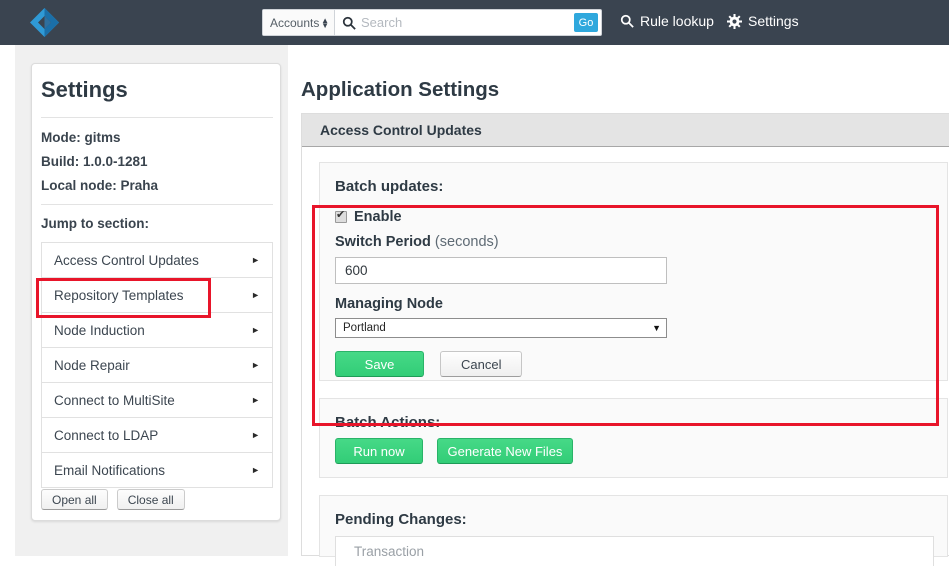 This screenshot has width=949, height=566. I want to click on managing-node-label: Managing Node, so click(389, 304).